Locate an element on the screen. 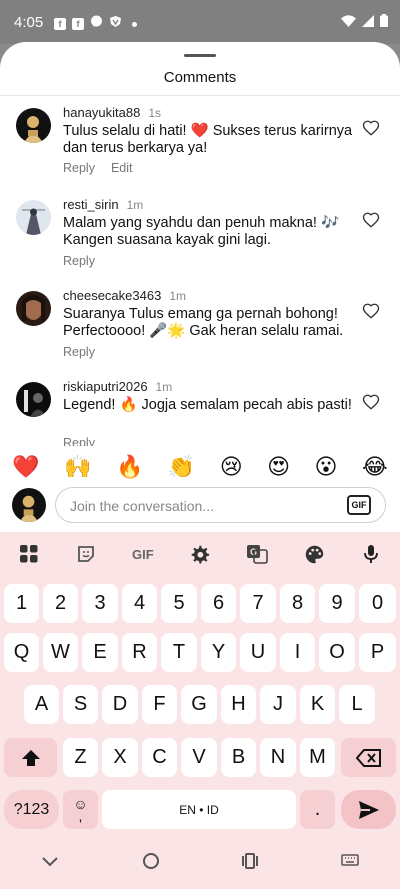 The height and width of the screenshot is (889, 400). gif-keyboard-button: GIF is located at coordinates (143, 554).